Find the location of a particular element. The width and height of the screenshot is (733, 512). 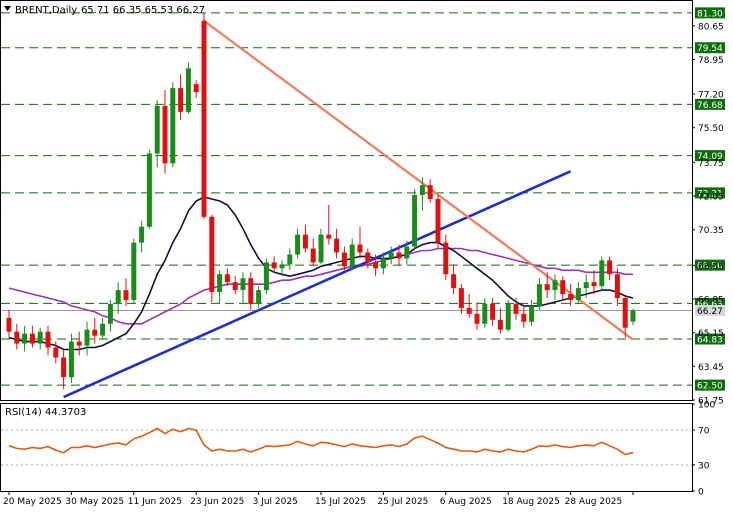

level-label: 62.50 is located at coordinates (710, 387).